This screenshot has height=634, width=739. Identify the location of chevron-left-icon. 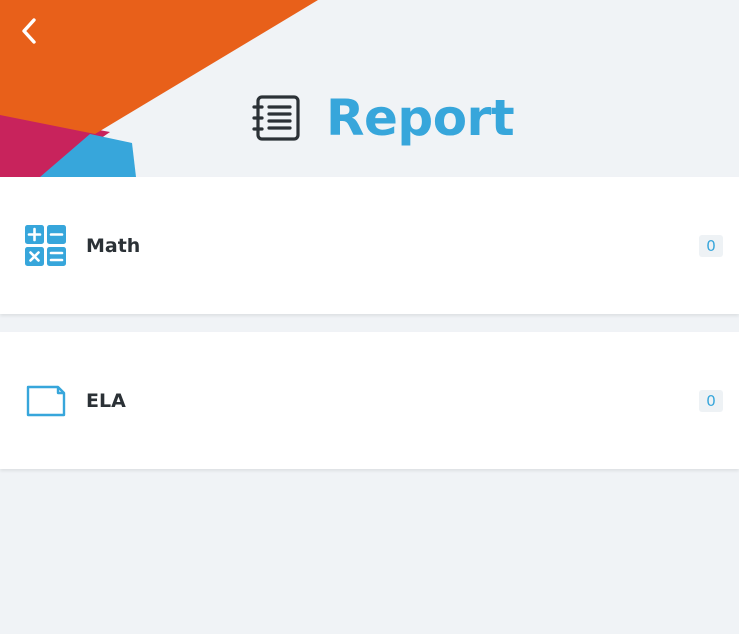
(29, 31).